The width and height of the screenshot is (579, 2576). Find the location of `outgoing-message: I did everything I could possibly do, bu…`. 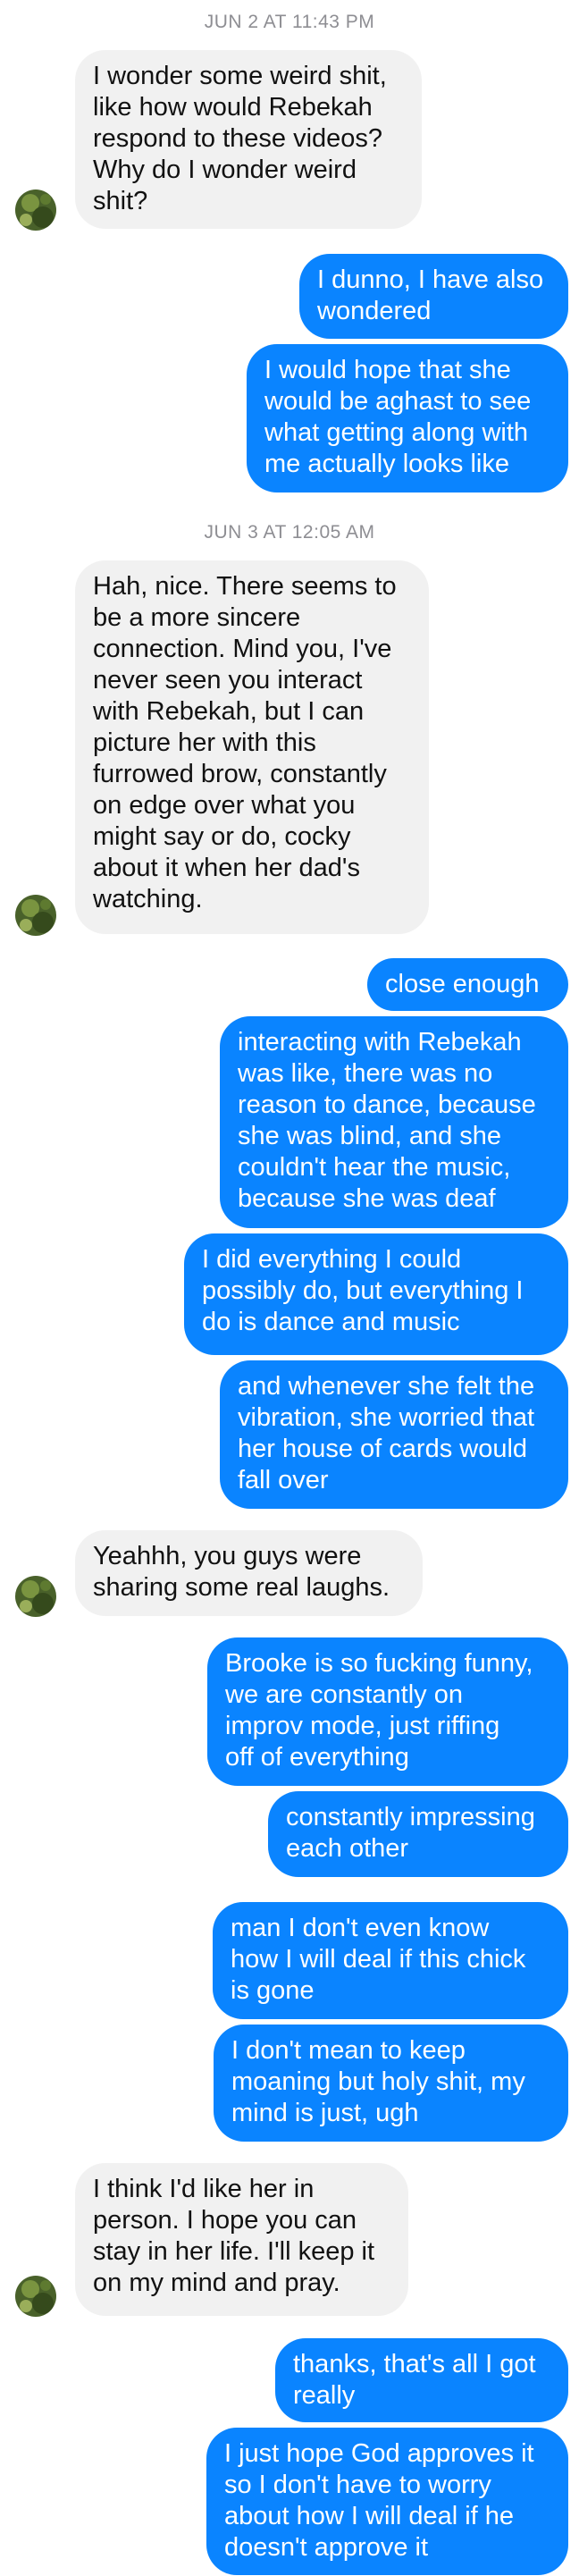

outgoing-message: I did everything I could possibly do, bu… is located at coordinates (376, 1294).